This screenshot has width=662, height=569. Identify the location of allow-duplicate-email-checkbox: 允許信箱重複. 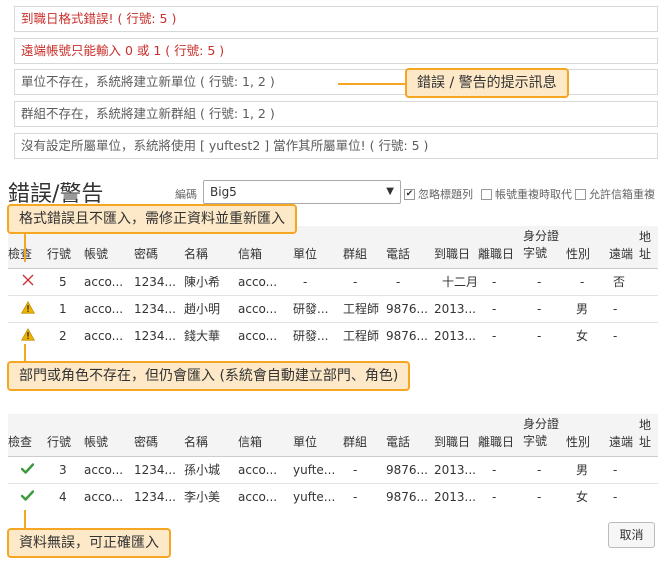
(615, 194).